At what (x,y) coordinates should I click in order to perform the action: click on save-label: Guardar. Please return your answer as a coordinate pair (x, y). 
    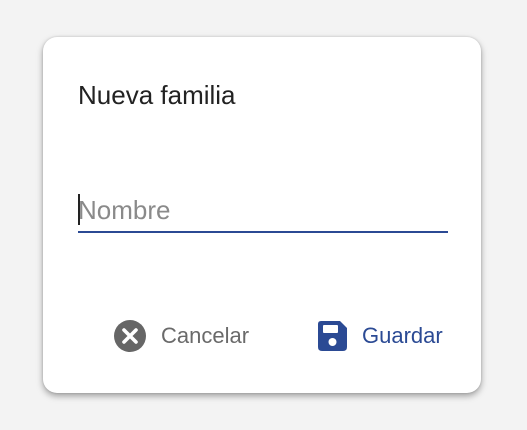
    Looking at the image, I should click on (402, 335).